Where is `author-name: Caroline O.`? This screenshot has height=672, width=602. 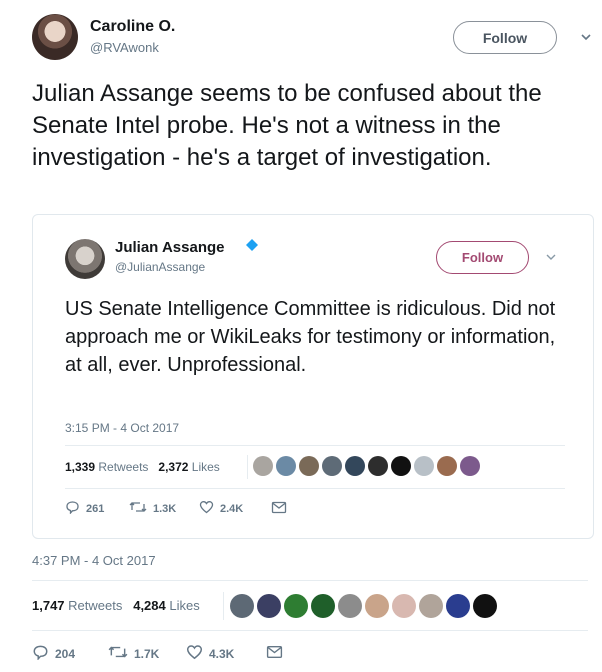 author-name: Caroline O. is located at coordinates (132, 27).